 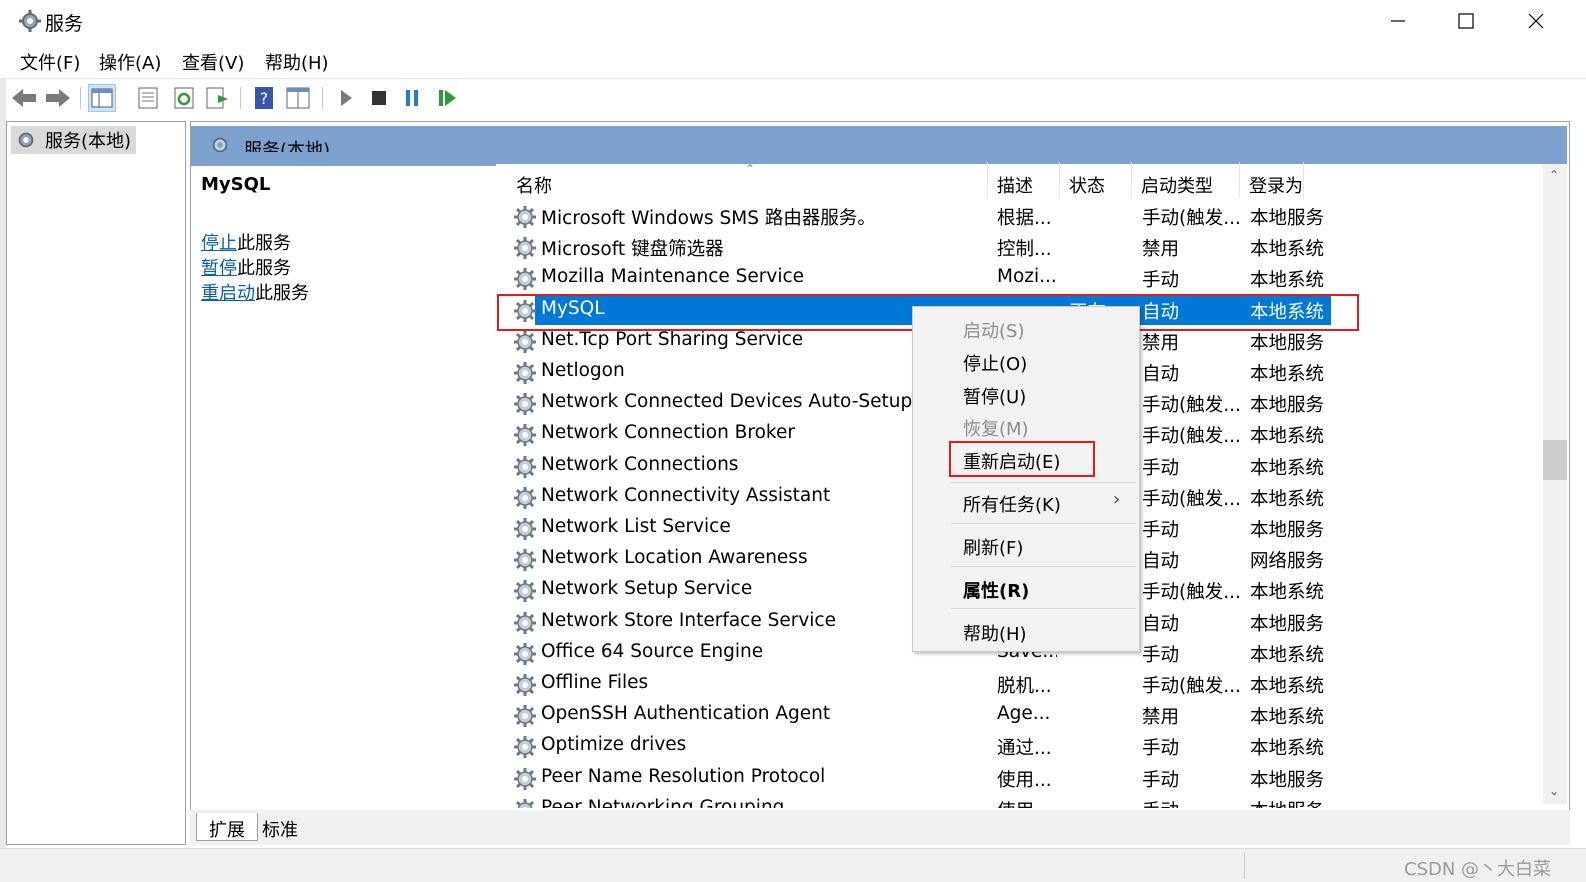 What do you see at coordinates (866, 465) in the screenshot?
I see `table-row: Network Connections 手动 本地系统` at bounding box center [866, 465].